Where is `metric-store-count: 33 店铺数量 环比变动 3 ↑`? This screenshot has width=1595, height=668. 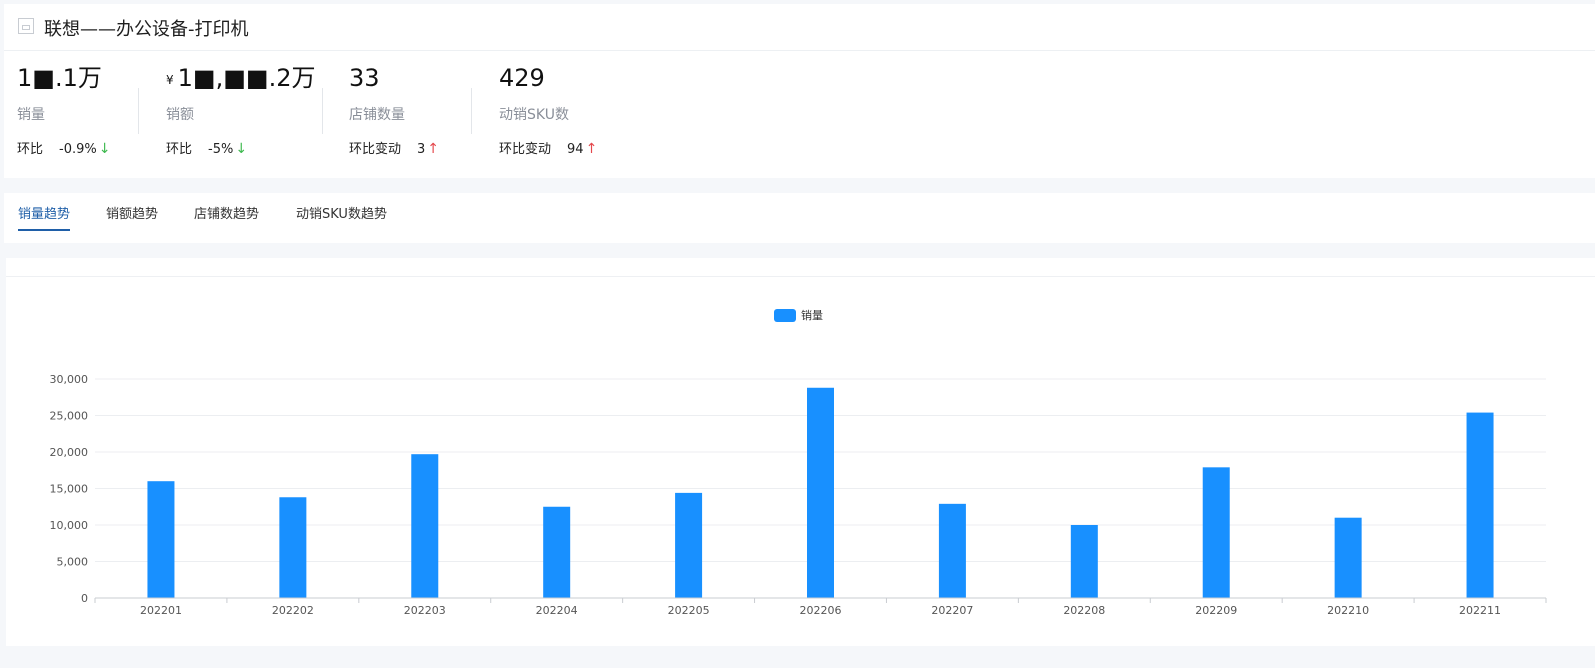
metric-store-count: 33 店铺数量 环比变动 3 ↑ is located at coordinates (394, 109).